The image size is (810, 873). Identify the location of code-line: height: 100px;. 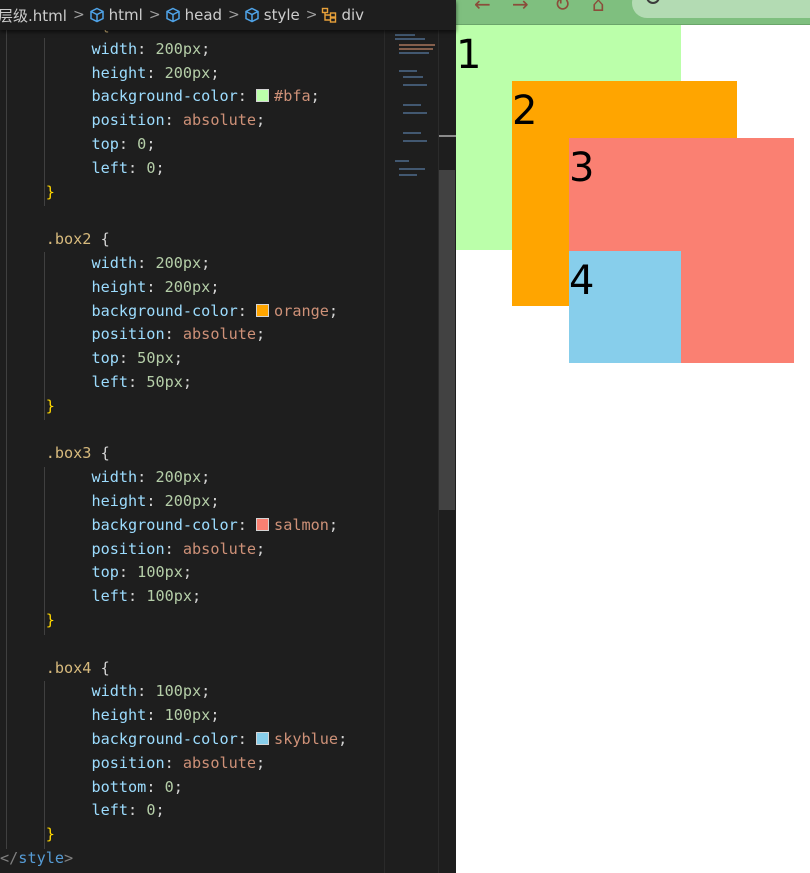
(155, 715).